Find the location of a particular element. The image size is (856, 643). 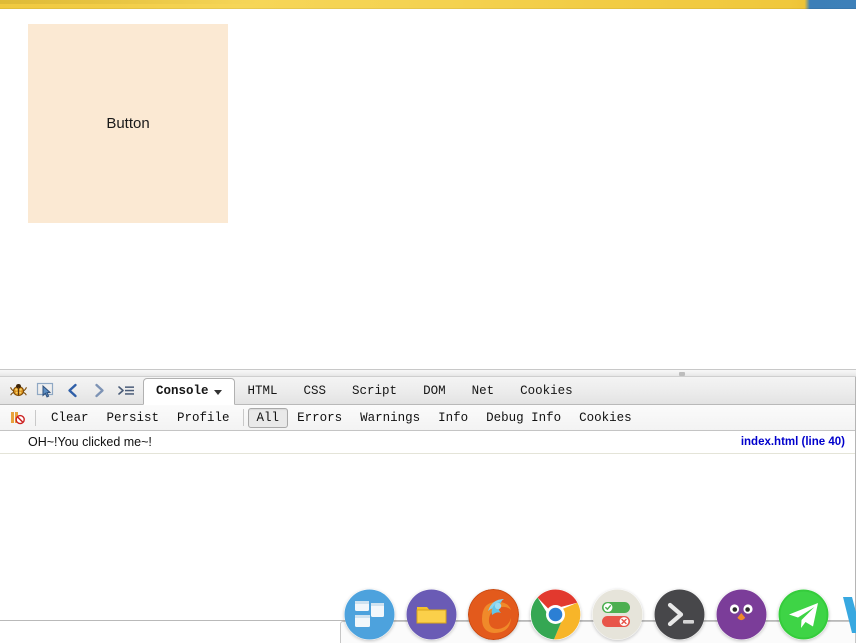

filter-all: All is located at coordinates (268, 417).